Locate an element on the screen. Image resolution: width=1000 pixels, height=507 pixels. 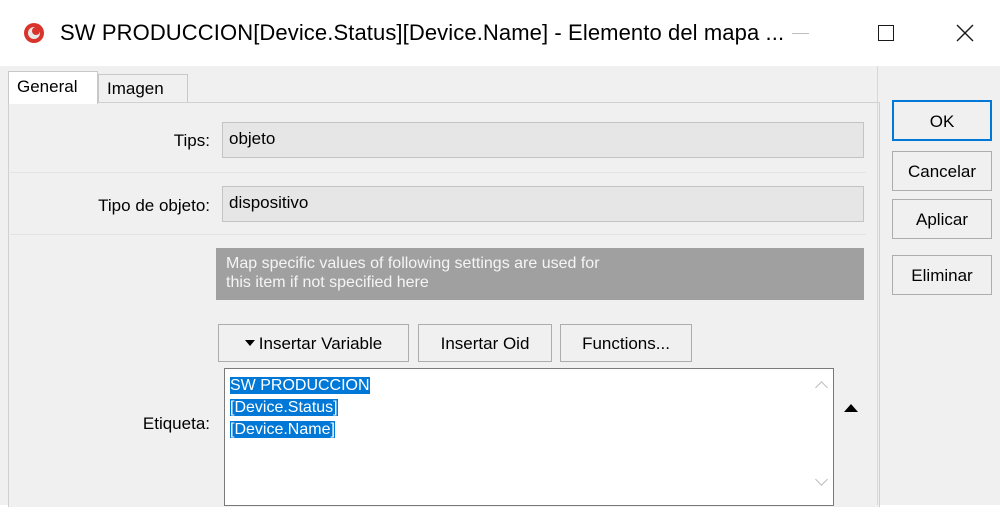
app-icon is located at coordinates (34, 33).